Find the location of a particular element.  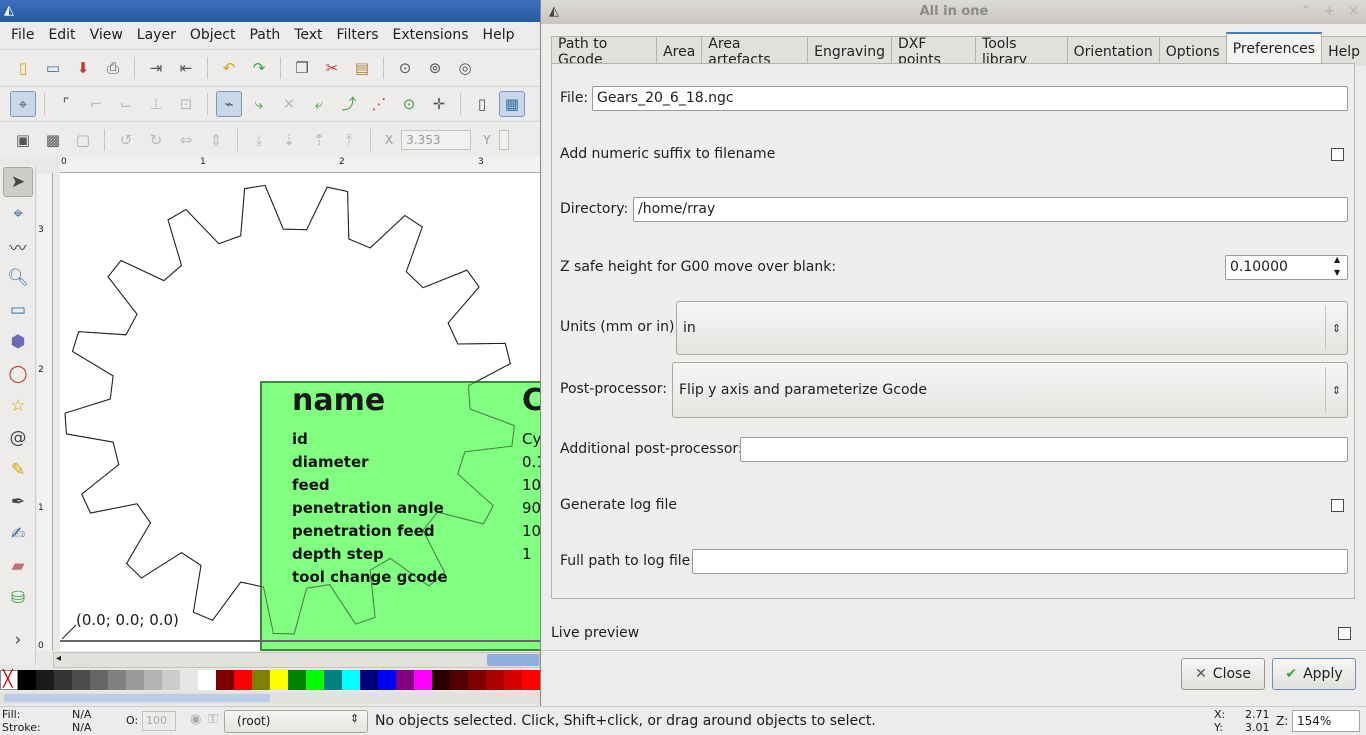

tab-preferences: Preferences is located at coordinates (1274, 48).